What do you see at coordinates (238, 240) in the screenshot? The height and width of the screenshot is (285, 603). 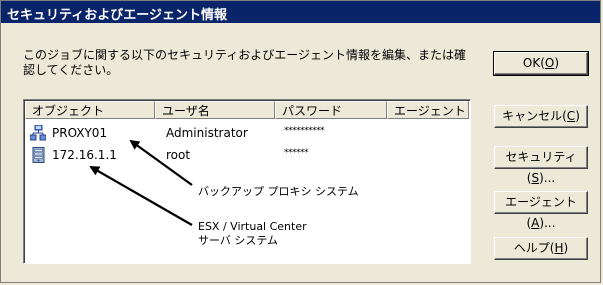 I see `annotation-esx-line-2: サーバ システム` at bounding box center [238, 240].